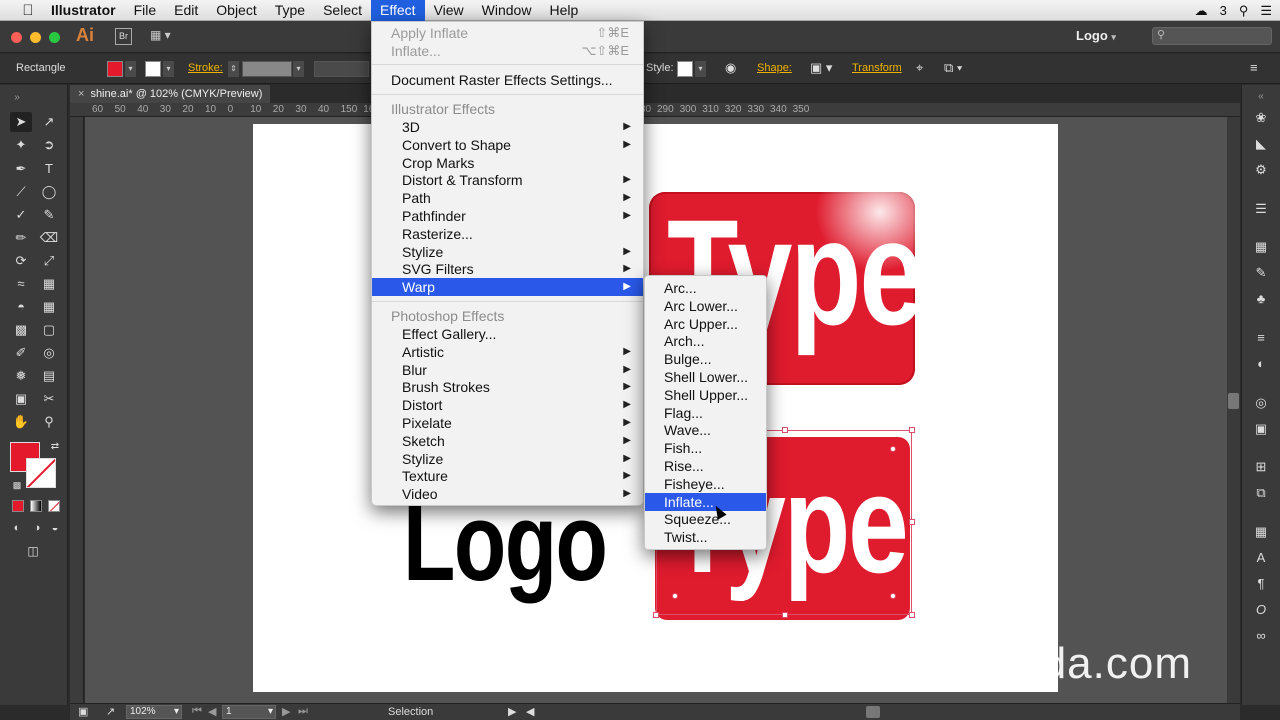 The image size is (1280, 720). Describe the element at coordinates (83, 711) in the screenshot. I see `artboard-navigation-icon: ▣` at that location.